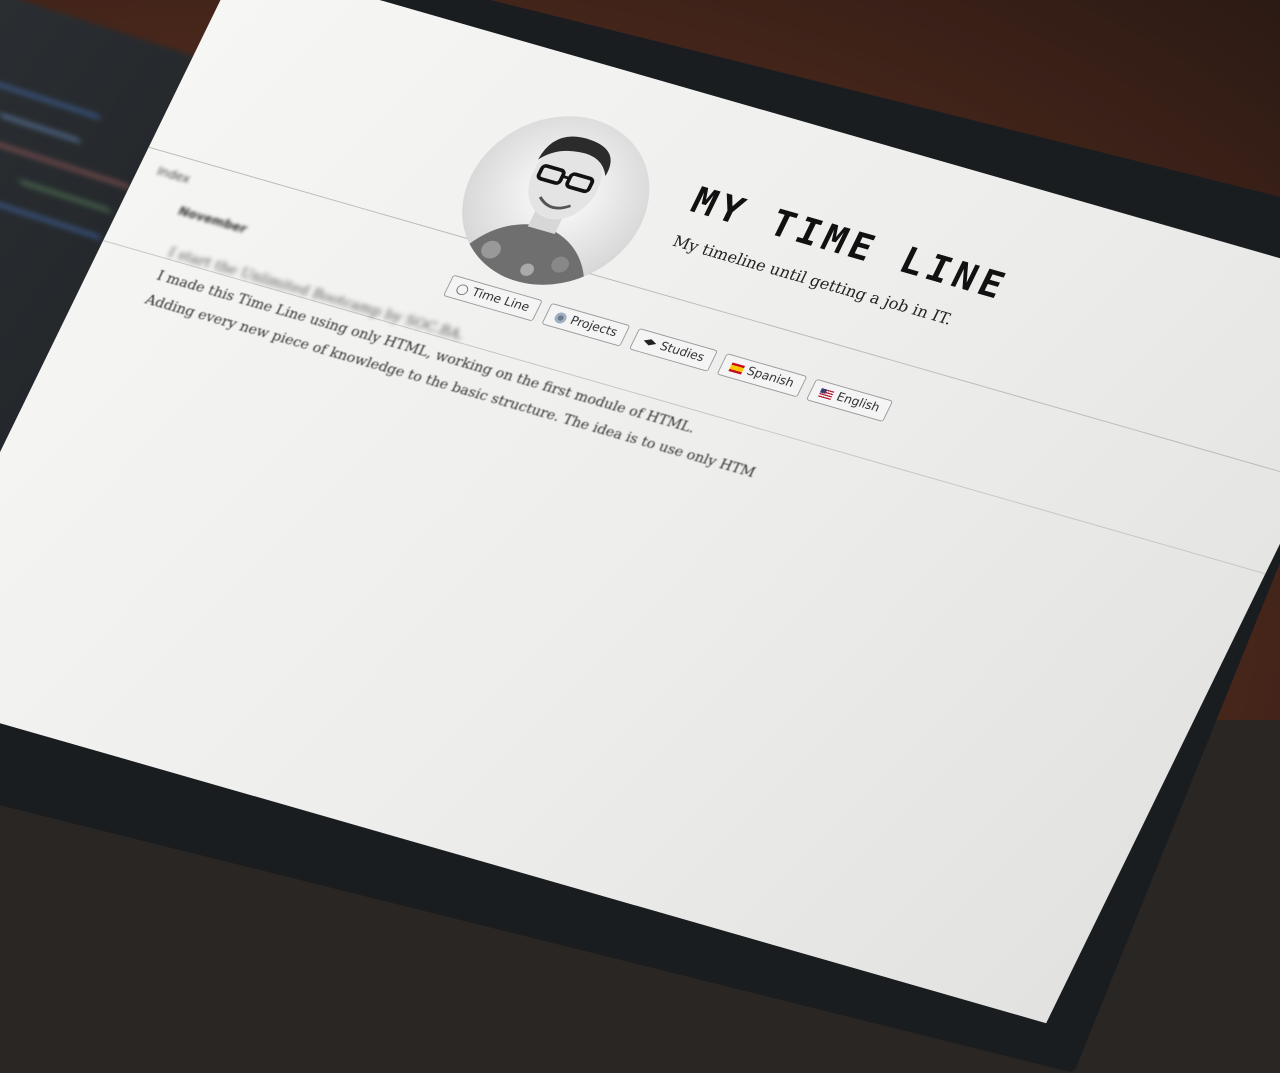  What do you see at coordinates (649, 342) in the screenshot?
I see `graduation-cap-icon` at bounding box center [649, 342].